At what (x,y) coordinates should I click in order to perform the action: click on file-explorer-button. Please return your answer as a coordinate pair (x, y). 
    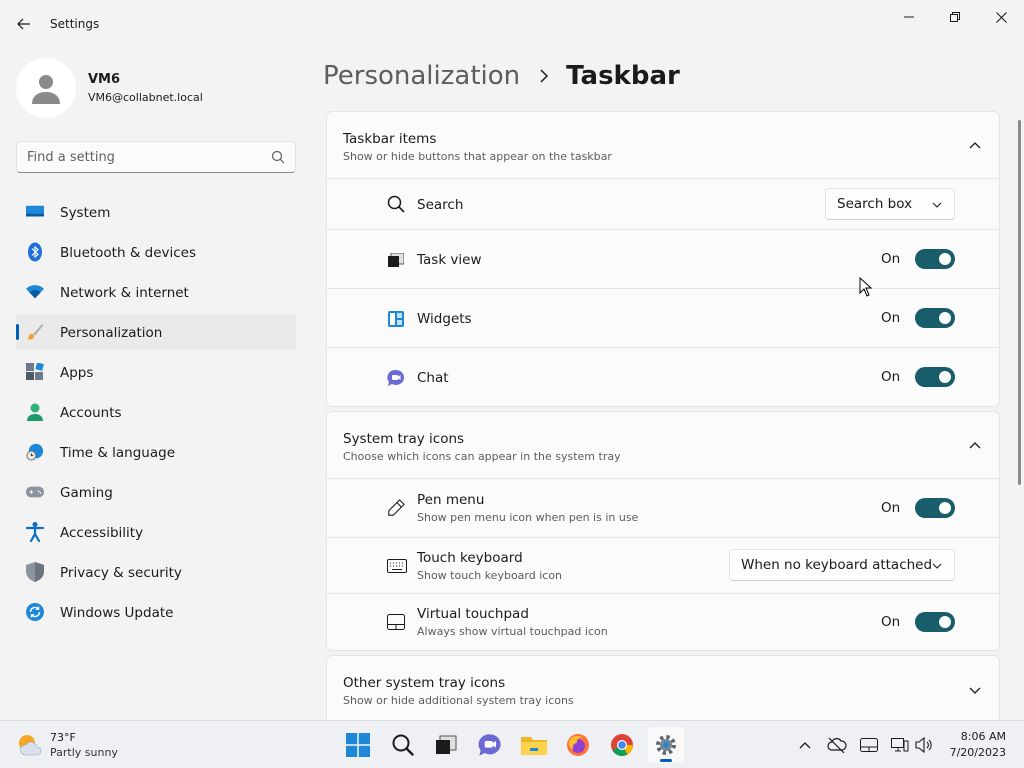
    Looking at the image, I should click on (534, 745).